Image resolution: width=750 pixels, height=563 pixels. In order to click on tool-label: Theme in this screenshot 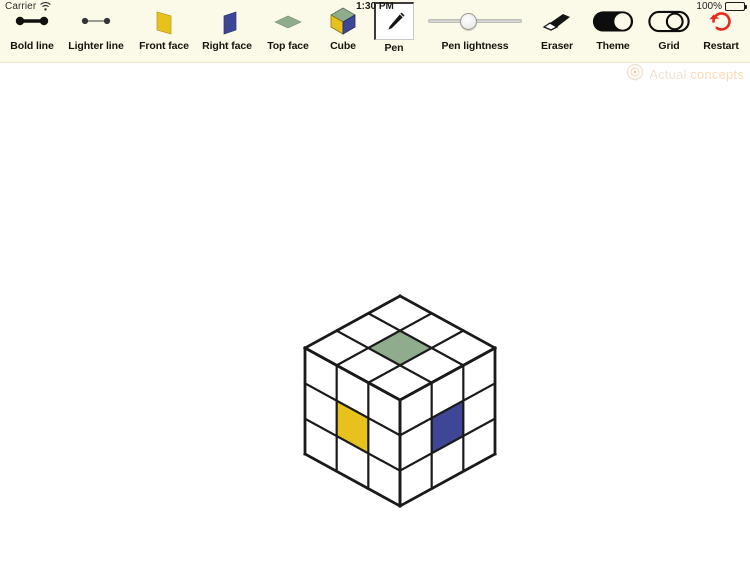, I will do `click(613, 46)`.